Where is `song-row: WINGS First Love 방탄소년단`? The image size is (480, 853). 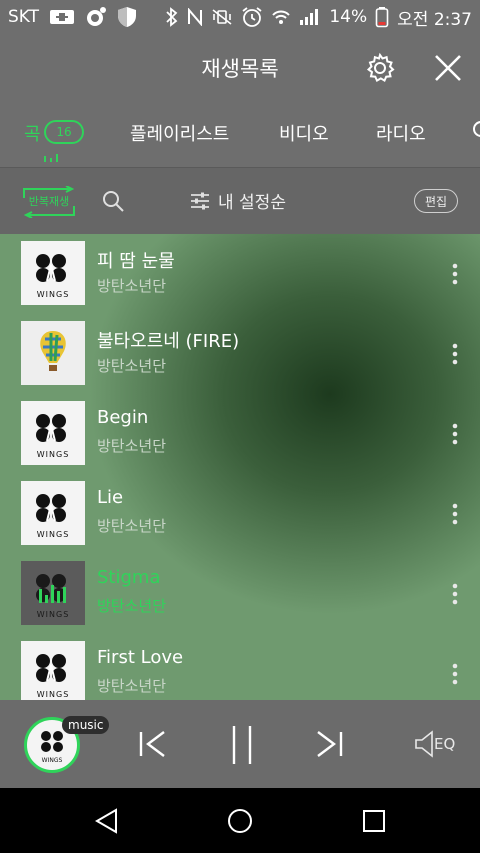 song-row: WINGS First Love 방탄소년단 is located at coordinates (240, 667).